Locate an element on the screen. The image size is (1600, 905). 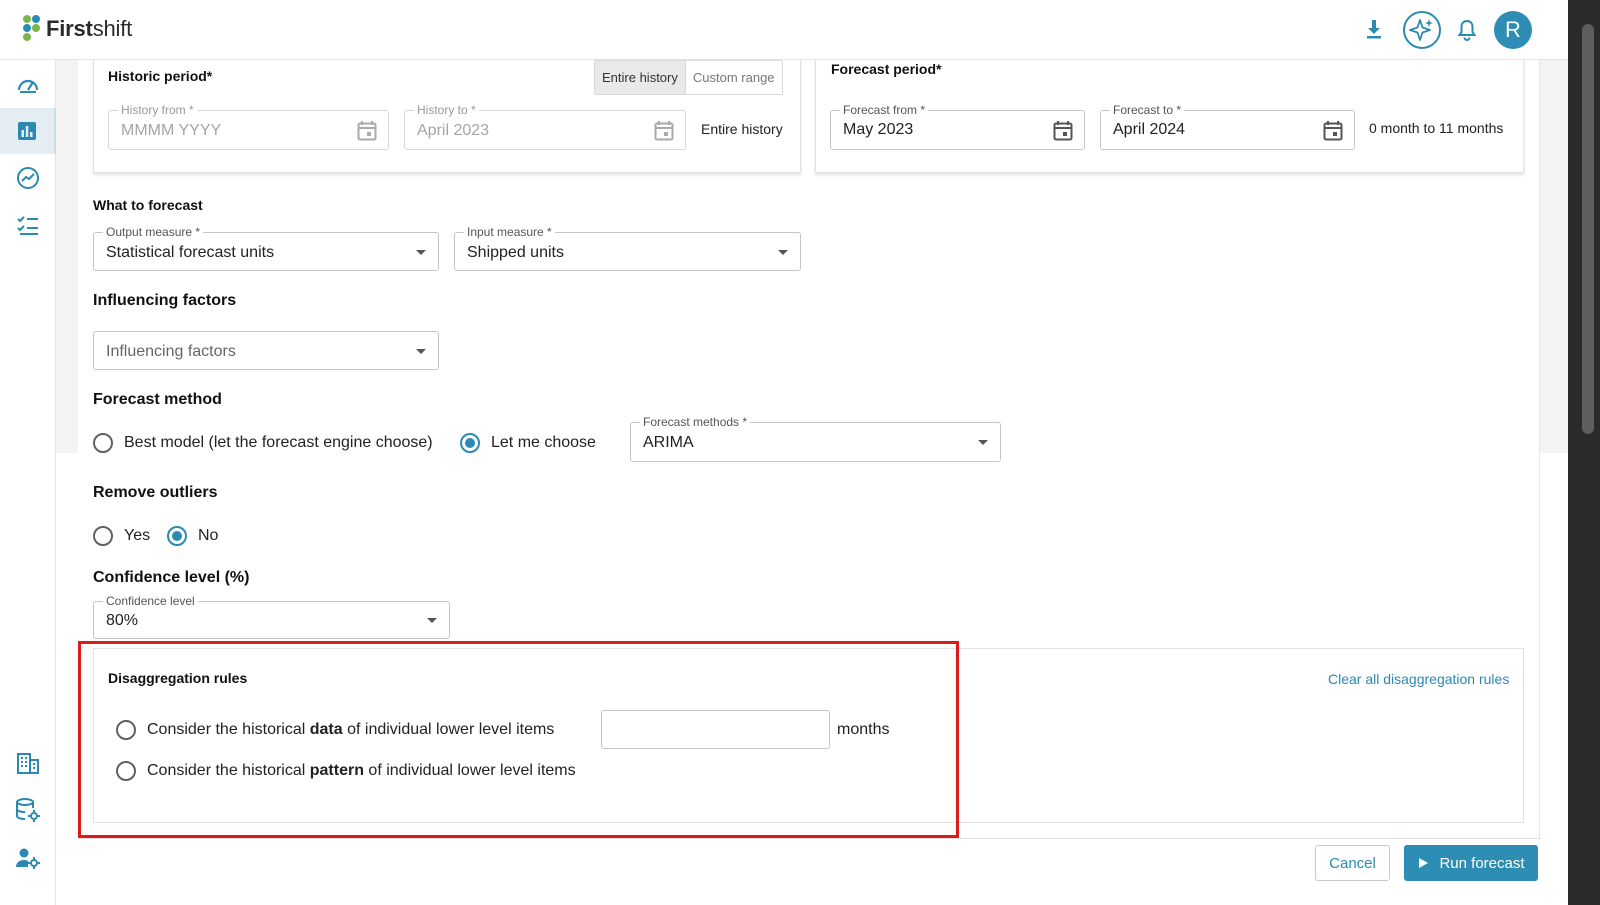
run-forecast-label: Run forecast is located at coordinates (1482, 863).